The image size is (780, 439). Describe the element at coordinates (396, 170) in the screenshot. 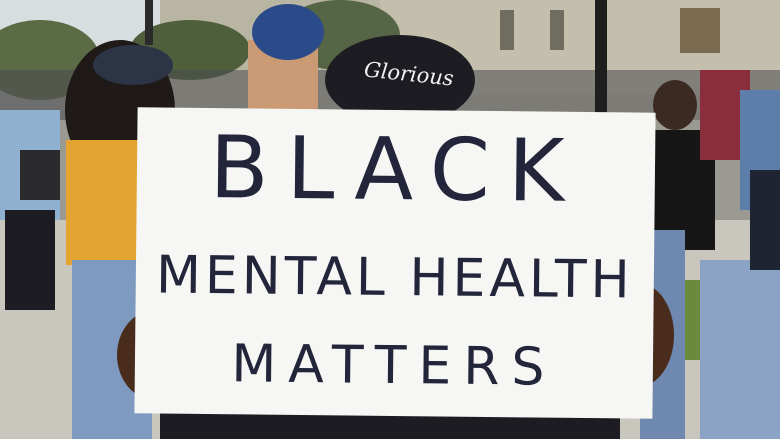

I see `sign-line-1: BLACK` at that location.